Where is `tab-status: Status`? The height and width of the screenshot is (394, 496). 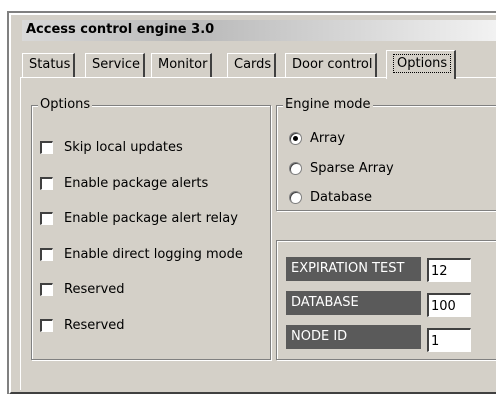 tab-status: Status is located at coordinates (49, 65).